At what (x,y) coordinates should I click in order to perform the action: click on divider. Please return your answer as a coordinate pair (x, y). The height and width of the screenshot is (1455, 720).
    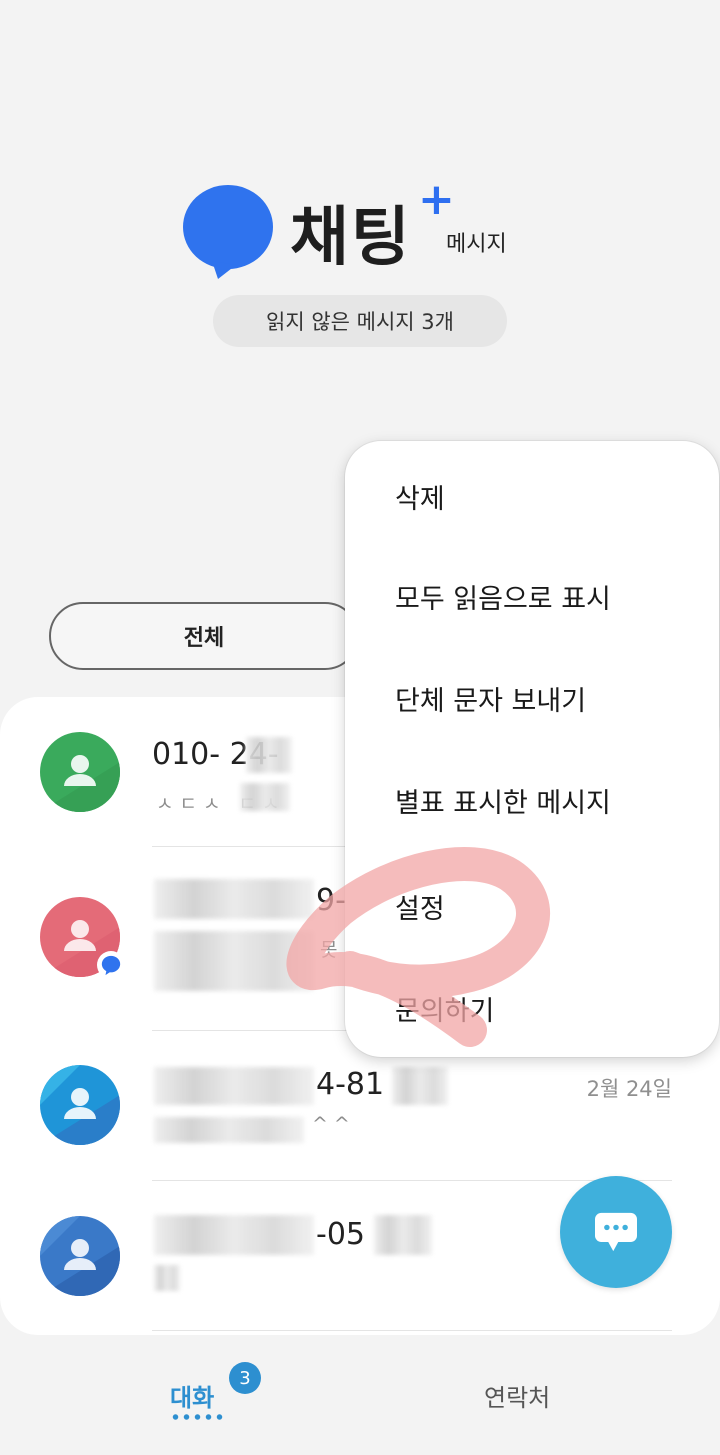
    Looking at the image, I should click on (412, 1330).